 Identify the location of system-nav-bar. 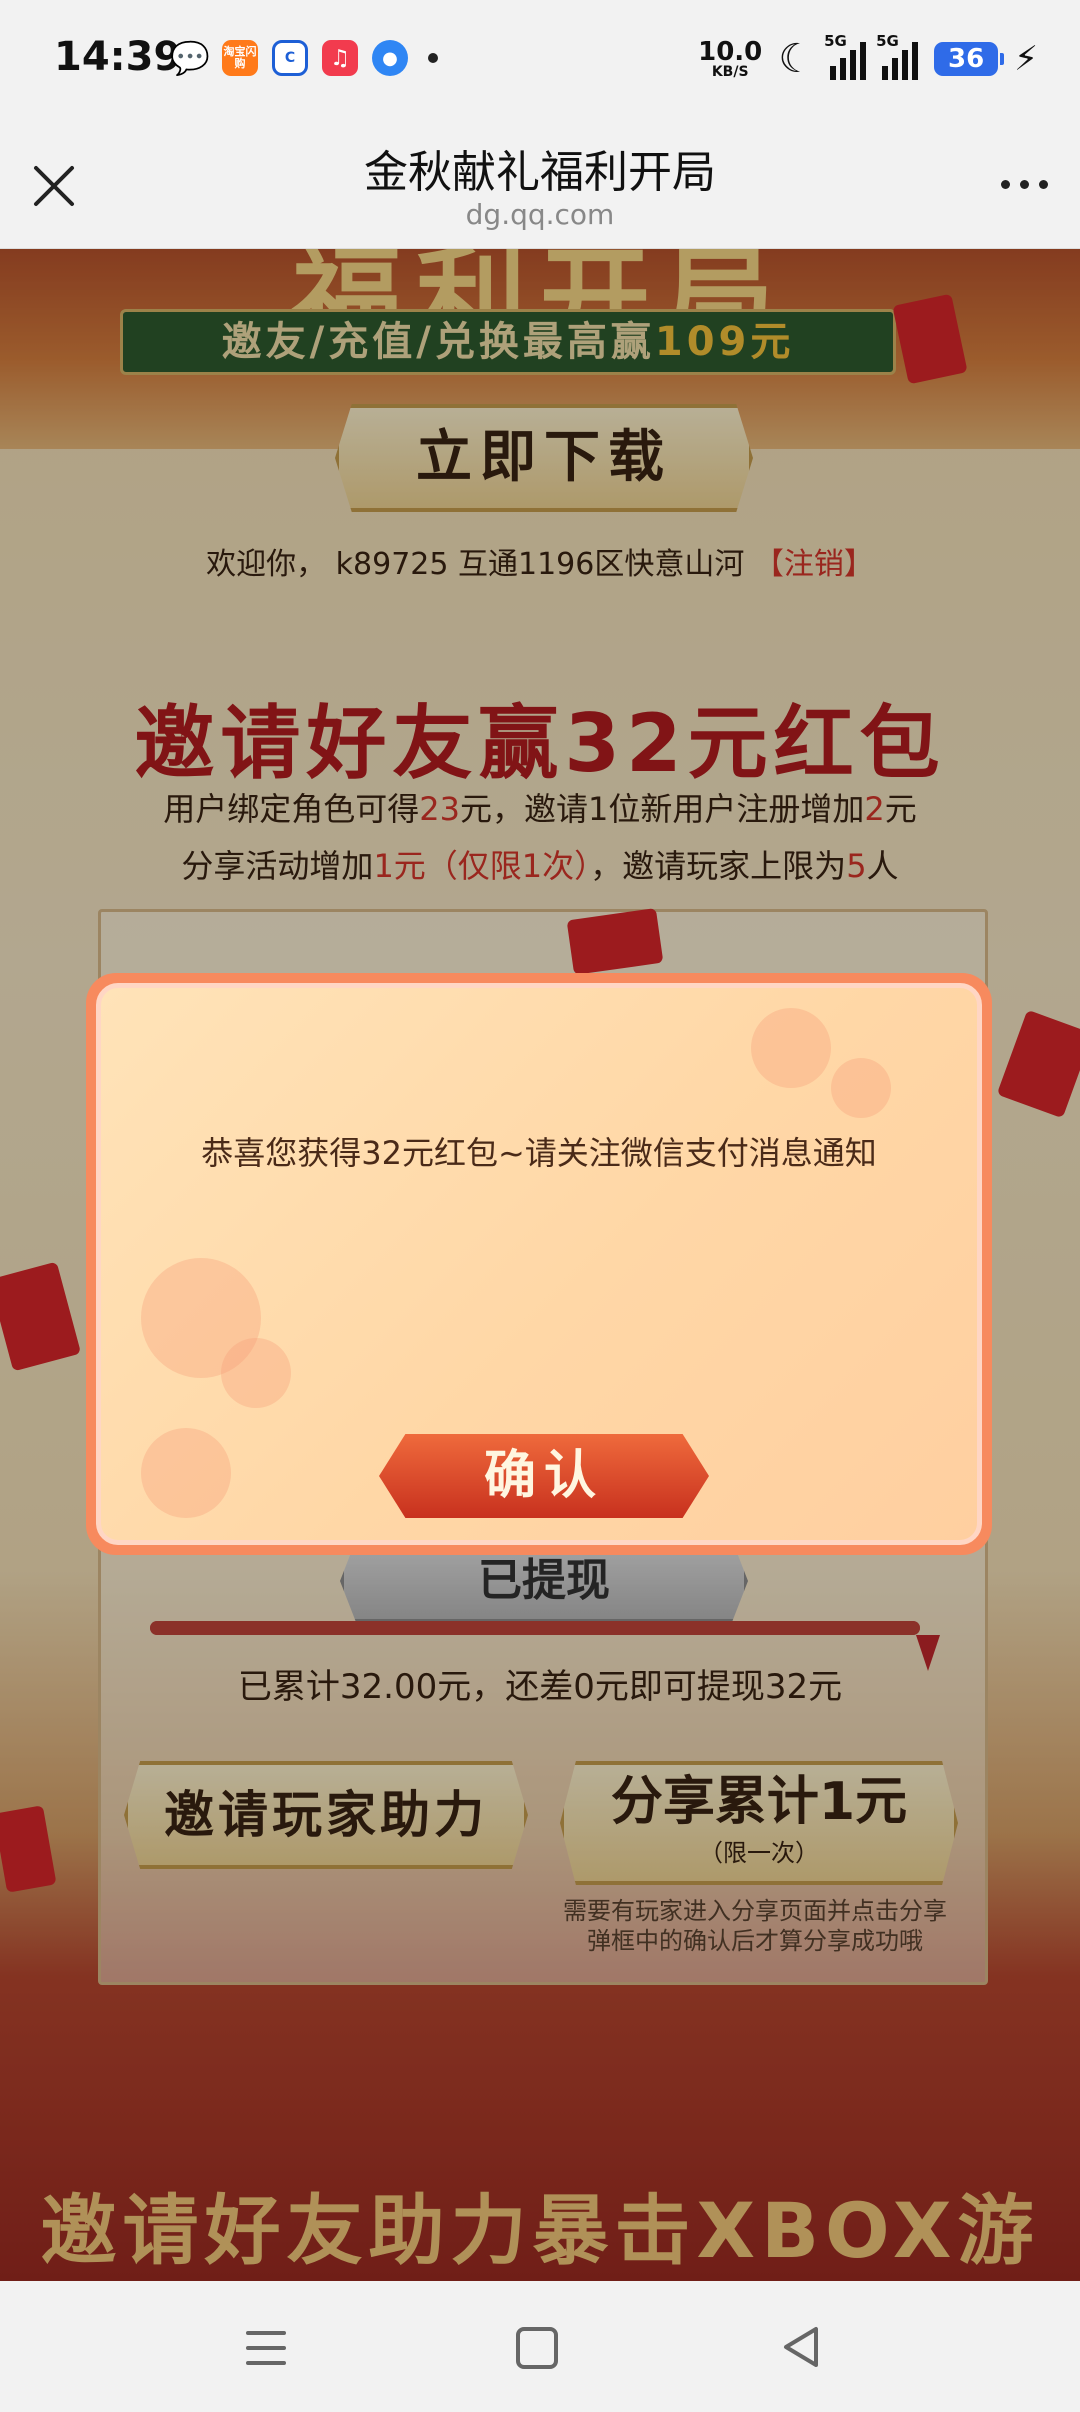
(540, 2346).